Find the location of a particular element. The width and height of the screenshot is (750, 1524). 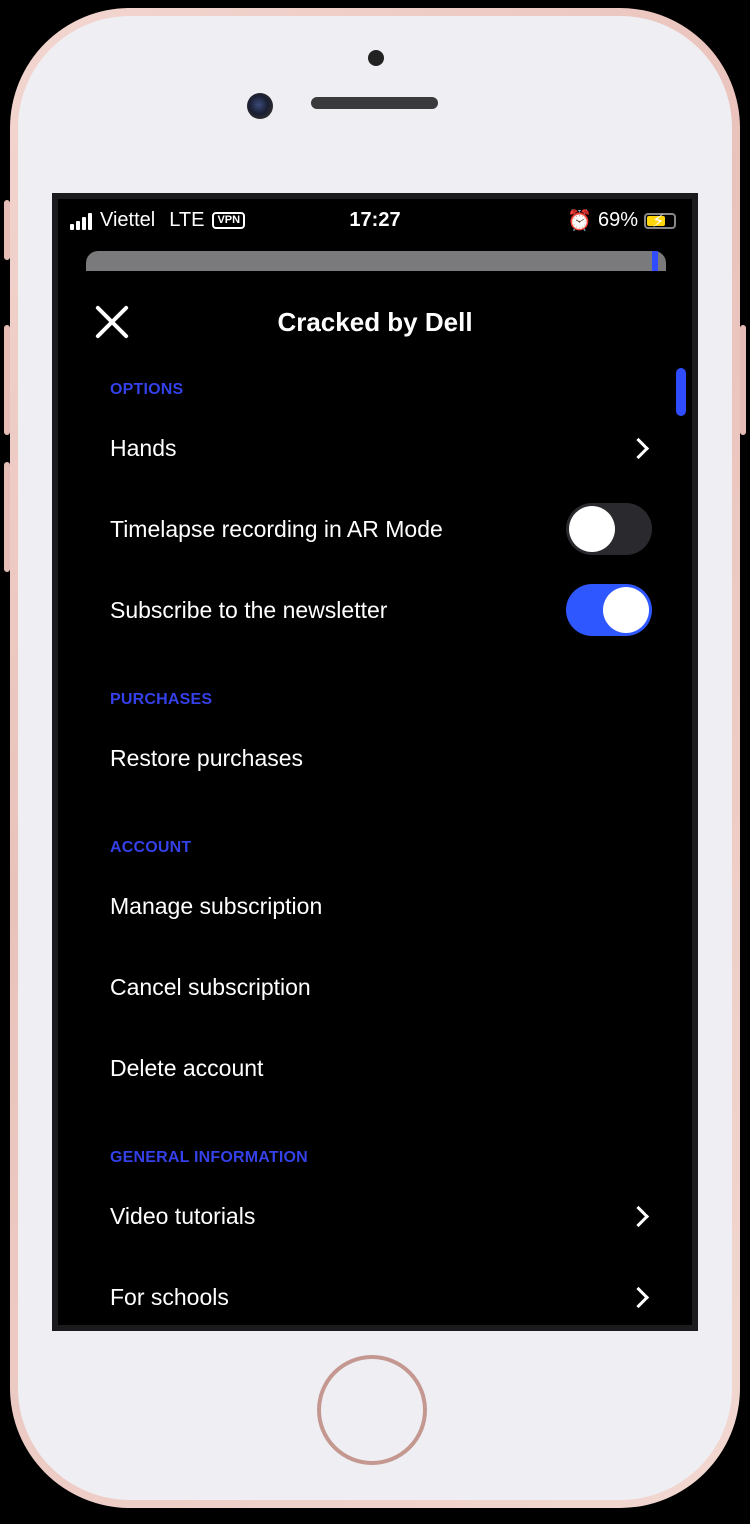

section-account: ACCOUNT is located at coordinates (151, 847).